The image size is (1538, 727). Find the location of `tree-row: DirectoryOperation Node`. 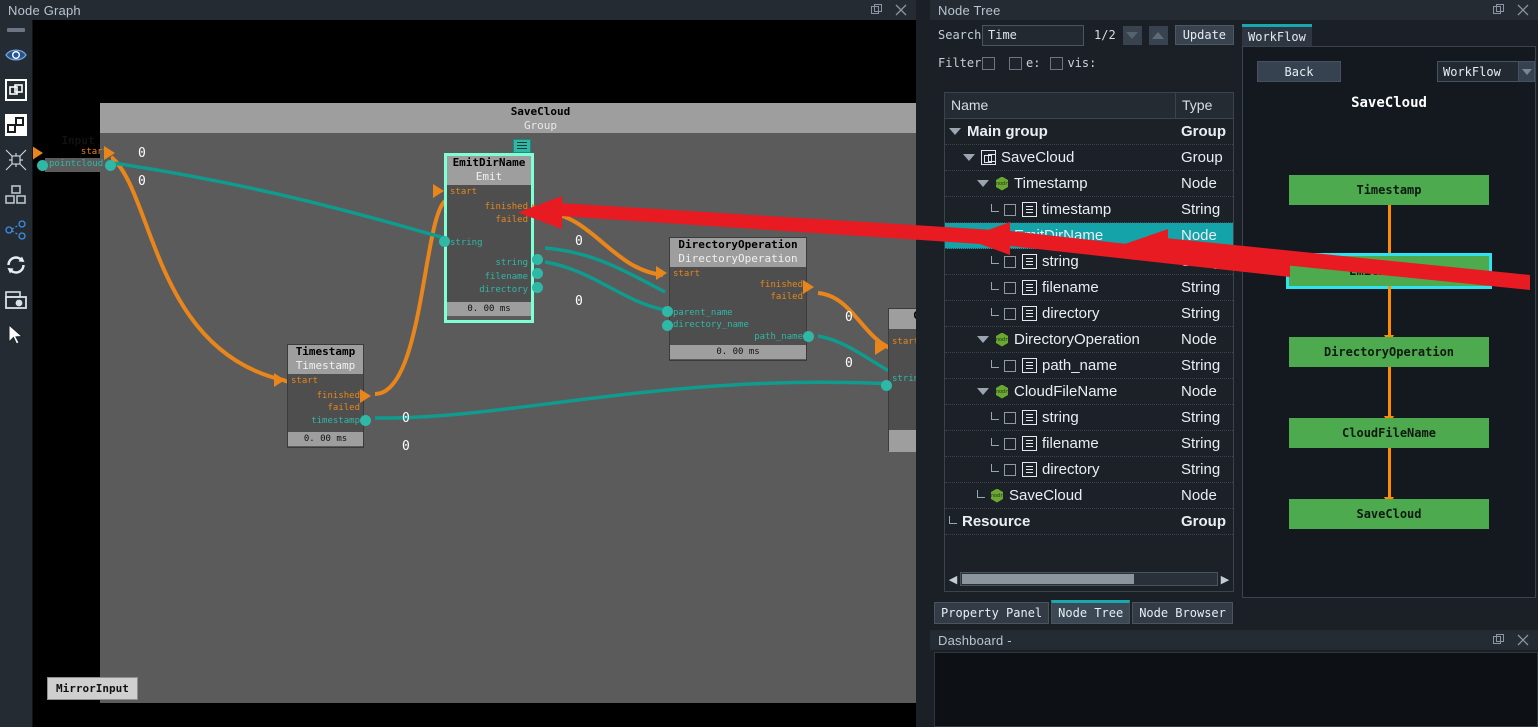

tree-row: DirectoryOperation Node is located at coordinates (1089, 340).